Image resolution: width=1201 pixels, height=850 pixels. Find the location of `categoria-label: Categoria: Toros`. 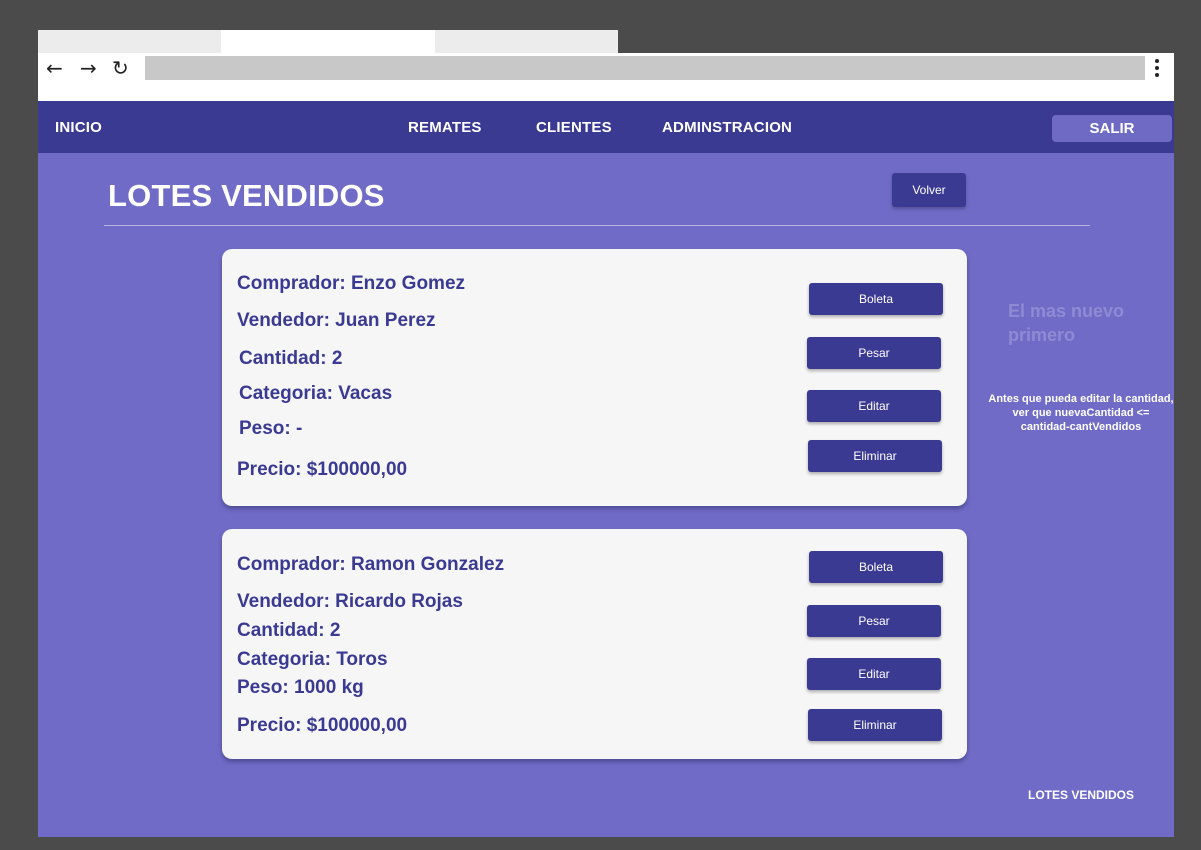

categoria-label: Categoria: Toros is located at coordinates (312, 659).